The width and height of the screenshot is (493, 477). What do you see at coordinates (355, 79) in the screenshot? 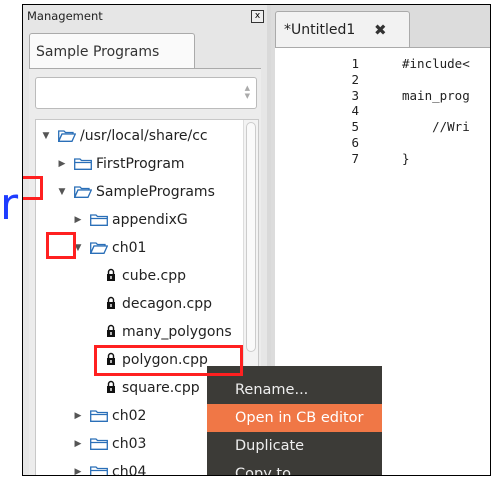
I see `line-number: 2` at bounding box center [355, 79].